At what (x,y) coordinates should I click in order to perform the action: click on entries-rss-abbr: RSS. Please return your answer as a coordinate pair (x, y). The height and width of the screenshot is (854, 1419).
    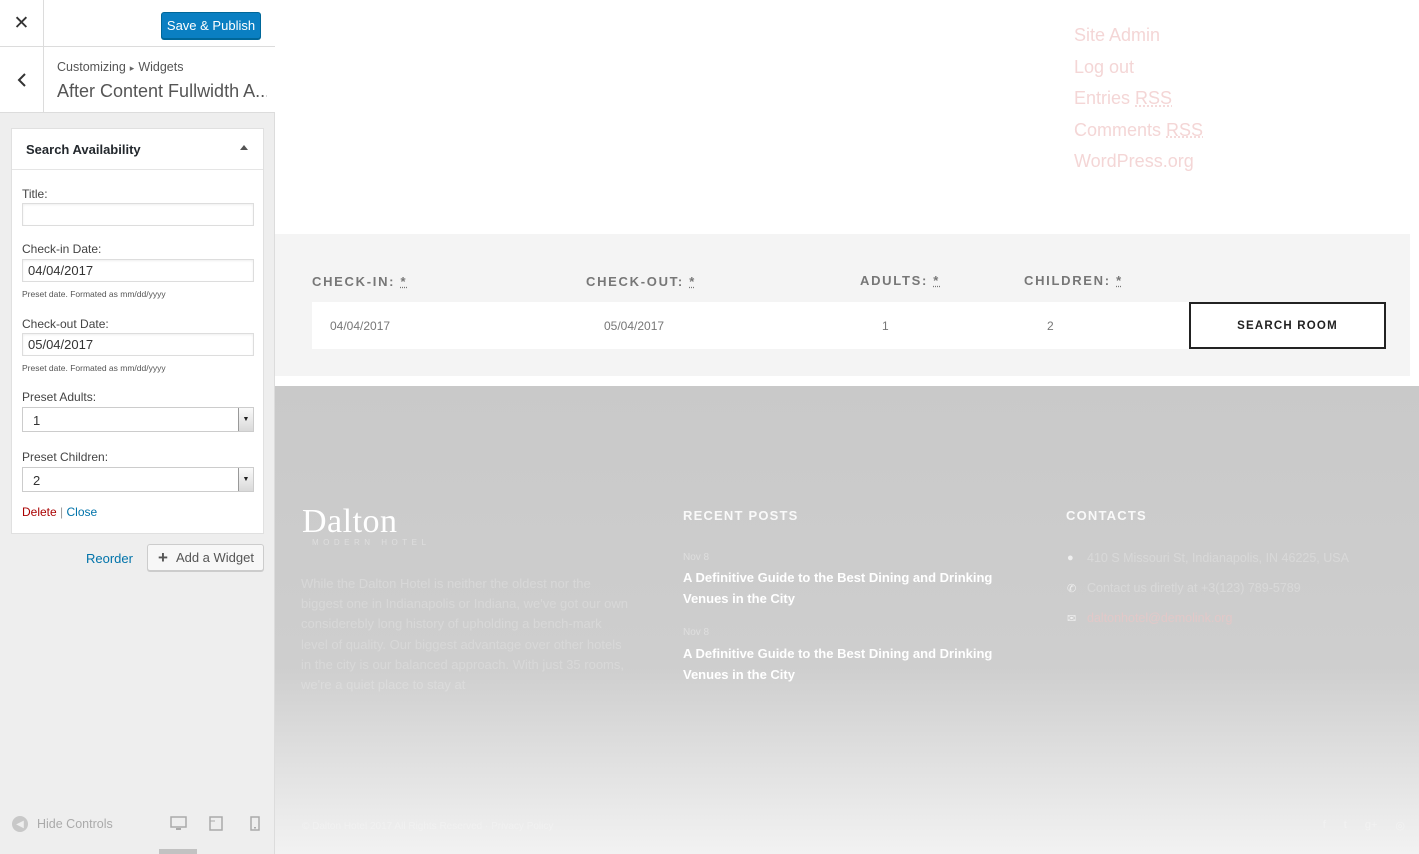
    Looking at the image, I should click on (1154, 98).